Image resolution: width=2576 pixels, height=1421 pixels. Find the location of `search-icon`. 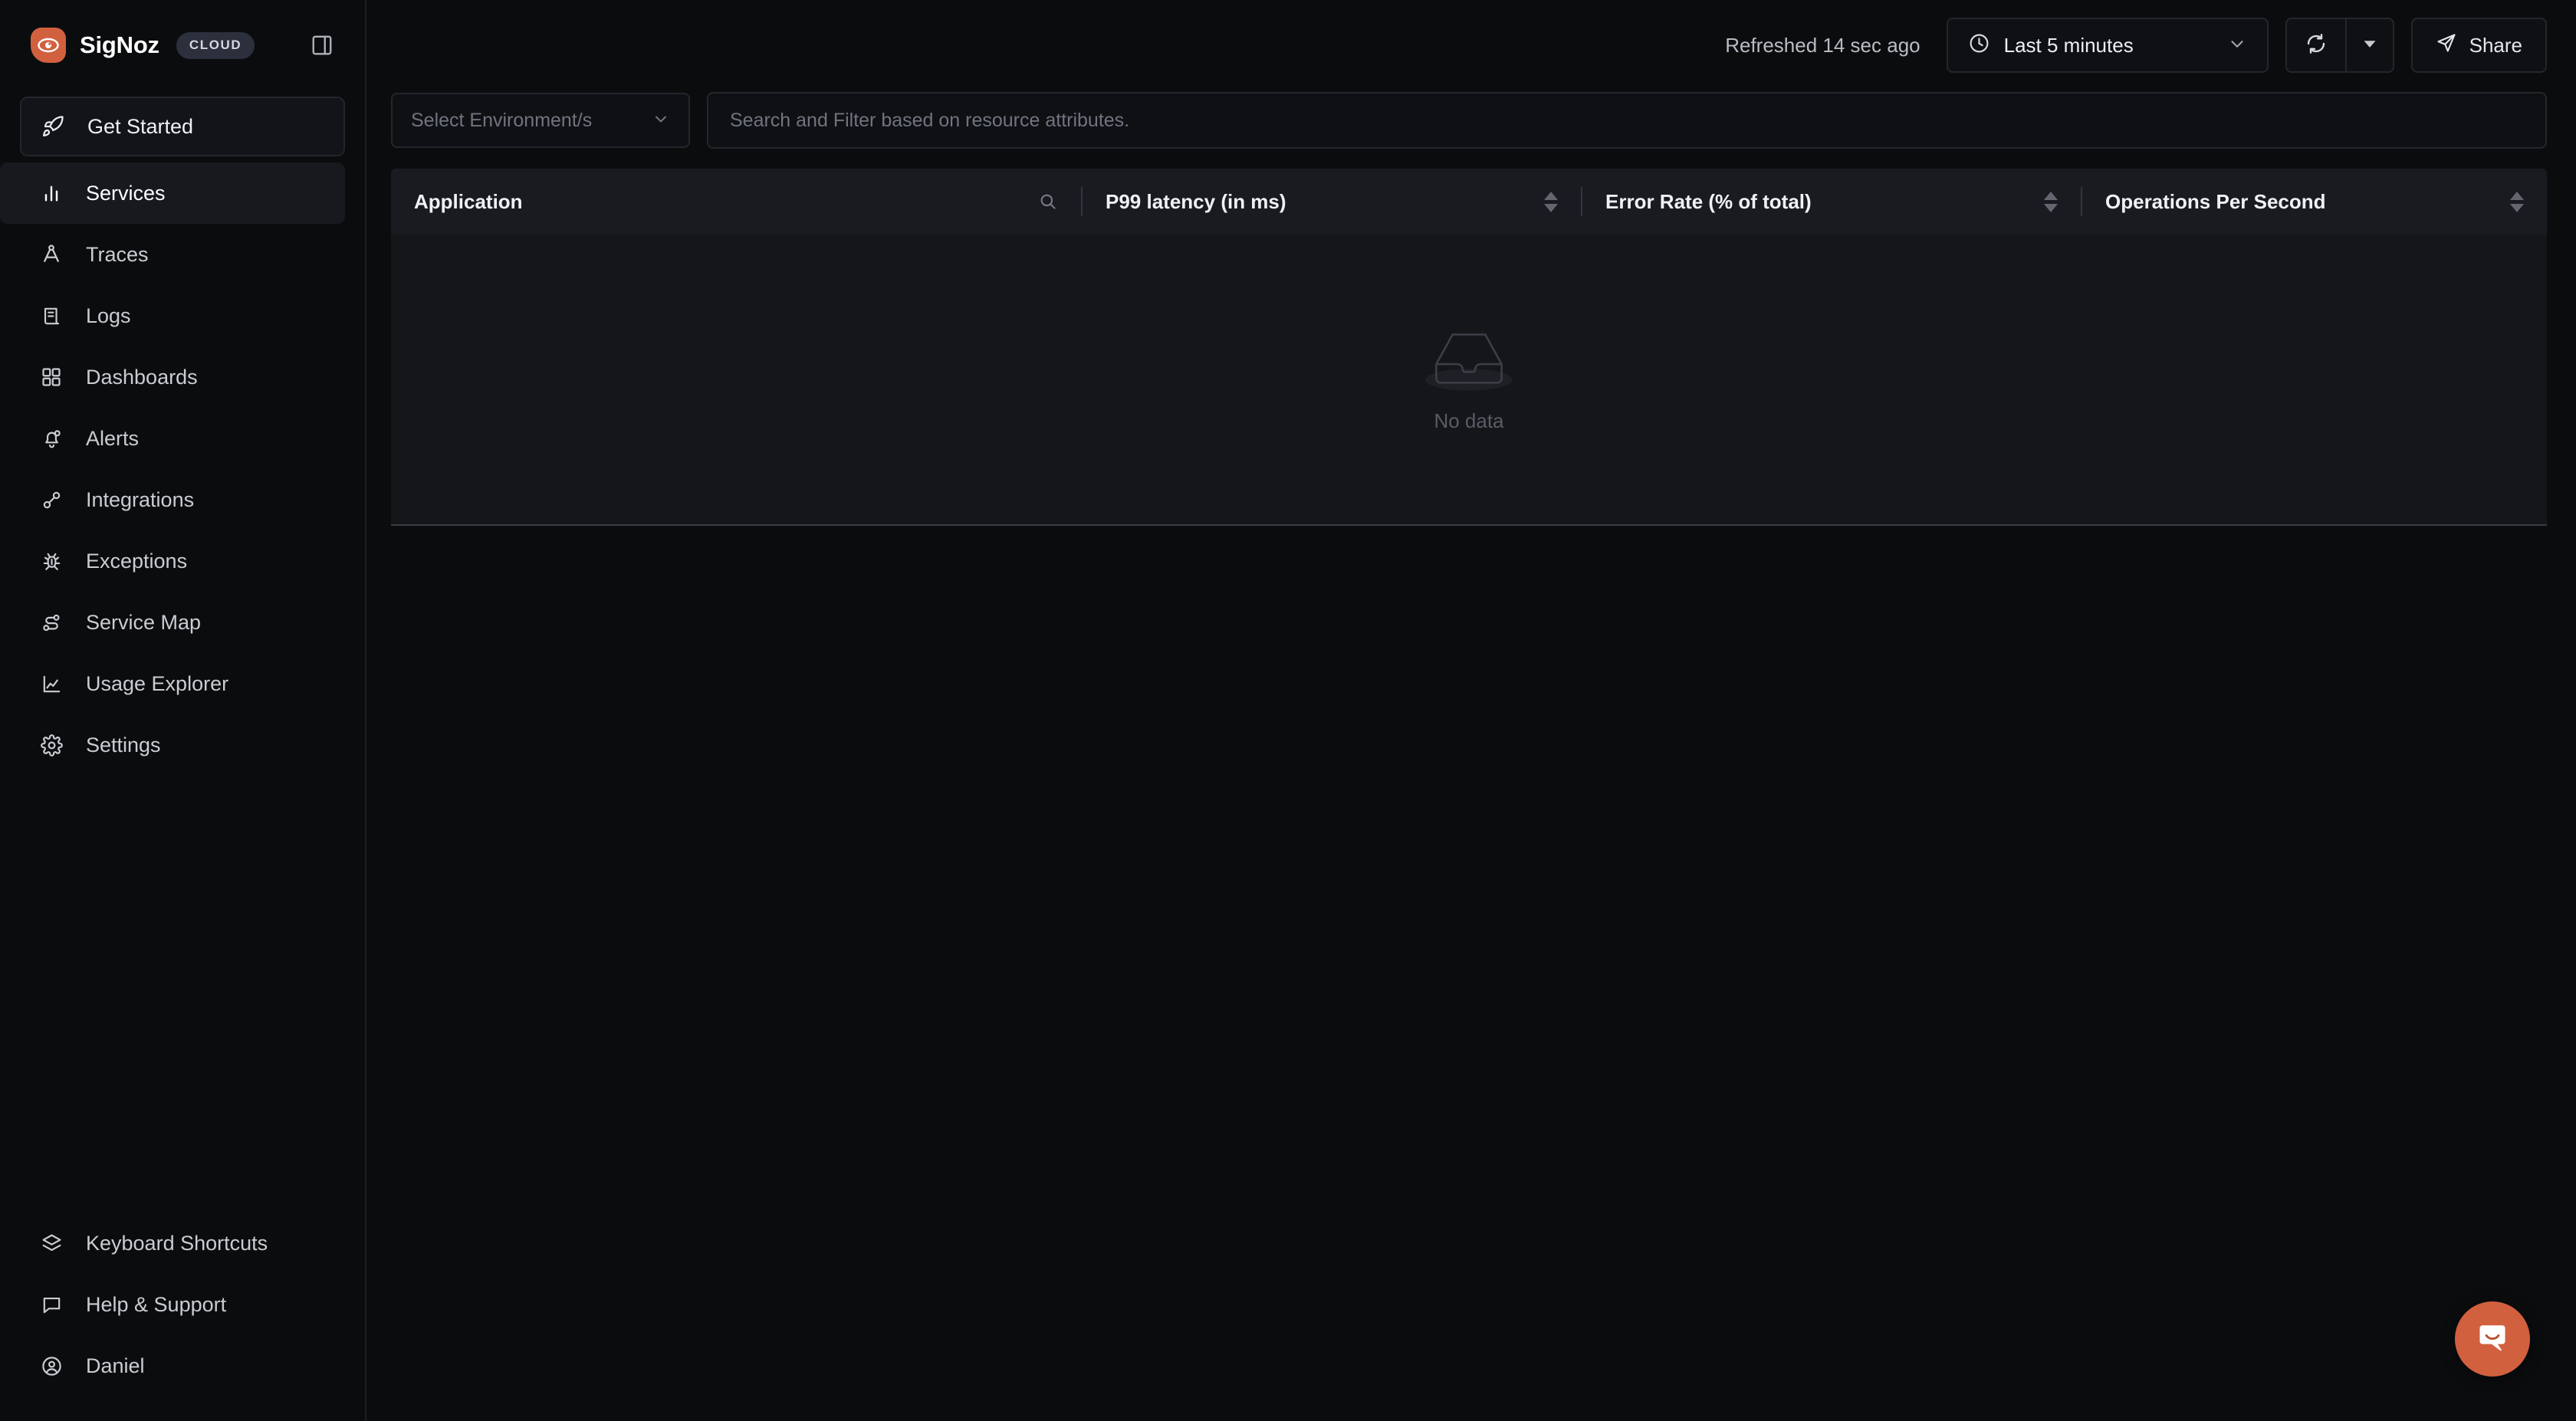

search-icon is located at coordinates (1048, 202).